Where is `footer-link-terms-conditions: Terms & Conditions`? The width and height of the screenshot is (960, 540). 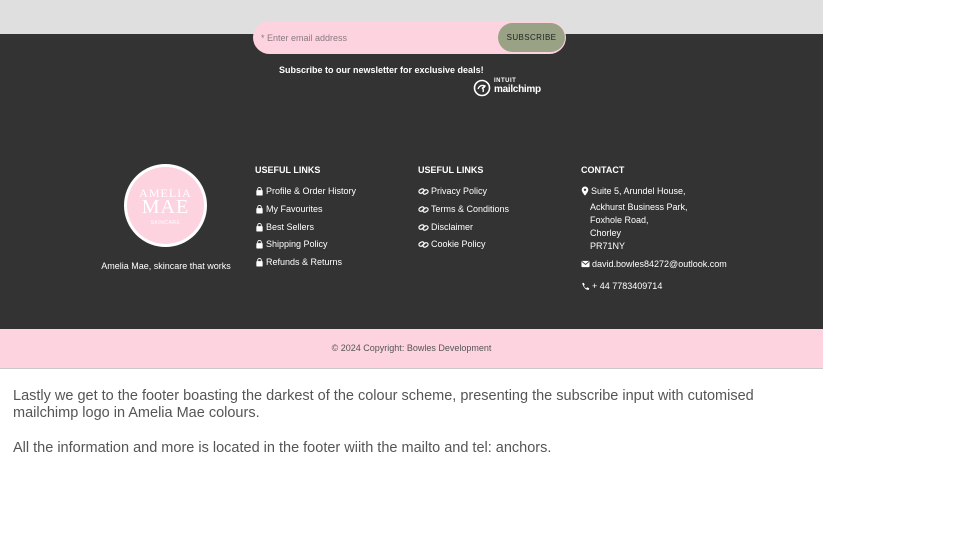
footer-link-terms-conditions: Terms & Conditions is located at coordinates (463, 209).